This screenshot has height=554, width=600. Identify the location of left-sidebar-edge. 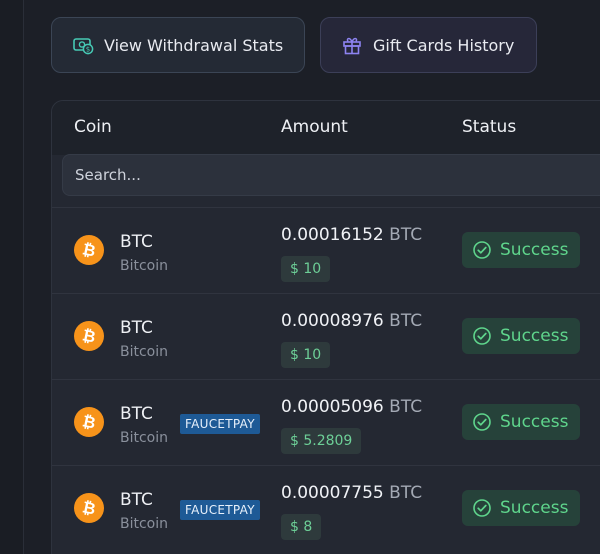
(12, 277).